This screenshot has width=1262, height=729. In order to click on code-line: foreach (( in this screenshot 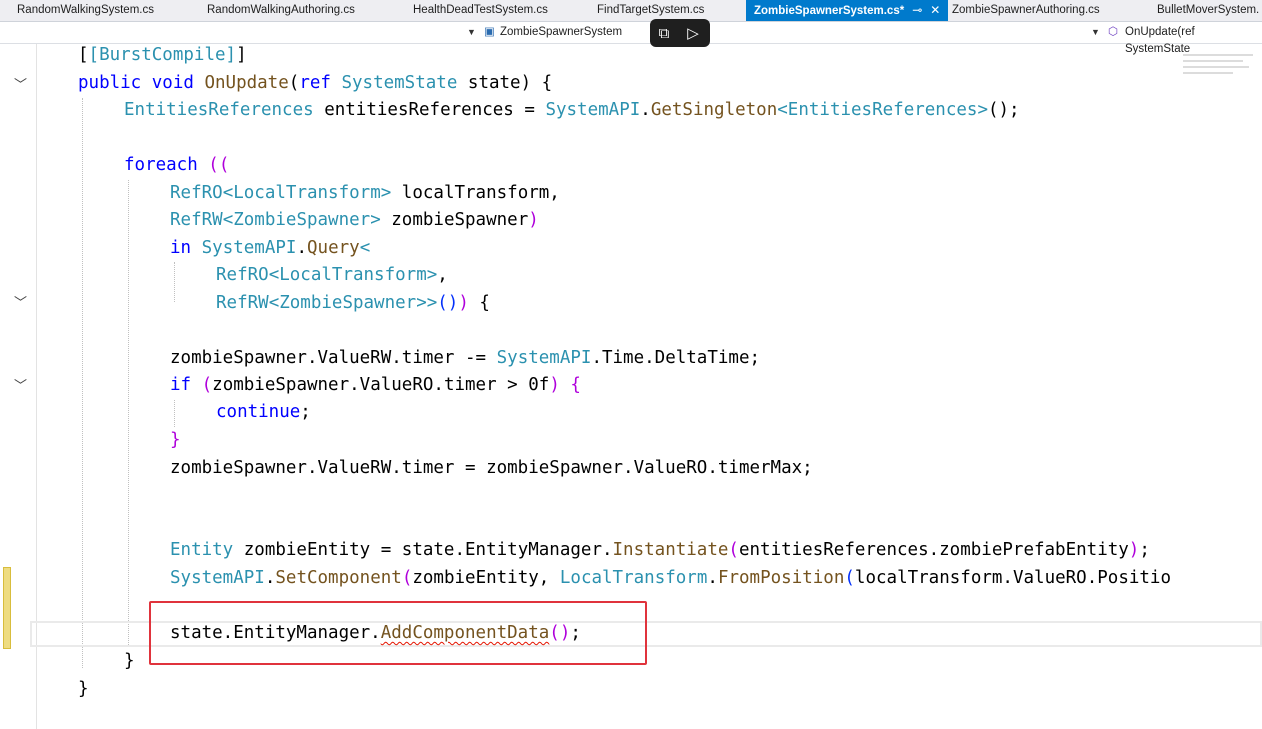, I will do `click(176, 165)`.